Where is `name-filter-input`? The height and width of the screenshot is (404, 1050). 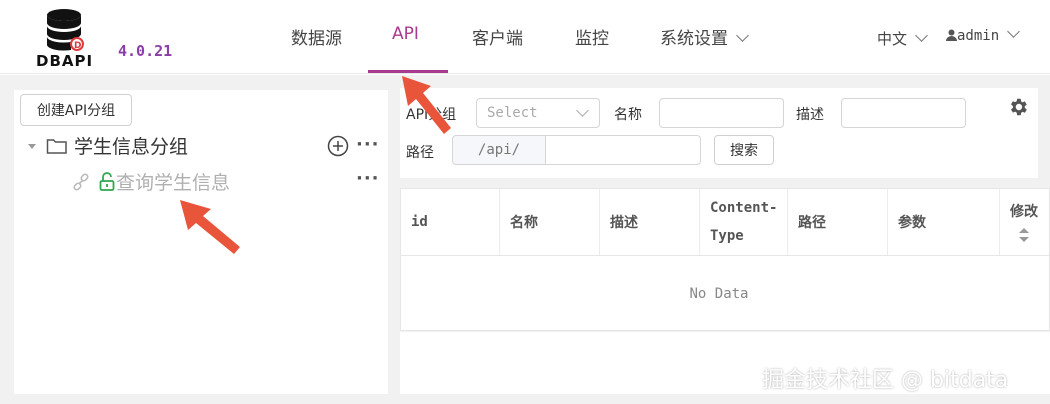 name-filter-input is located at coordinates (721, 113).